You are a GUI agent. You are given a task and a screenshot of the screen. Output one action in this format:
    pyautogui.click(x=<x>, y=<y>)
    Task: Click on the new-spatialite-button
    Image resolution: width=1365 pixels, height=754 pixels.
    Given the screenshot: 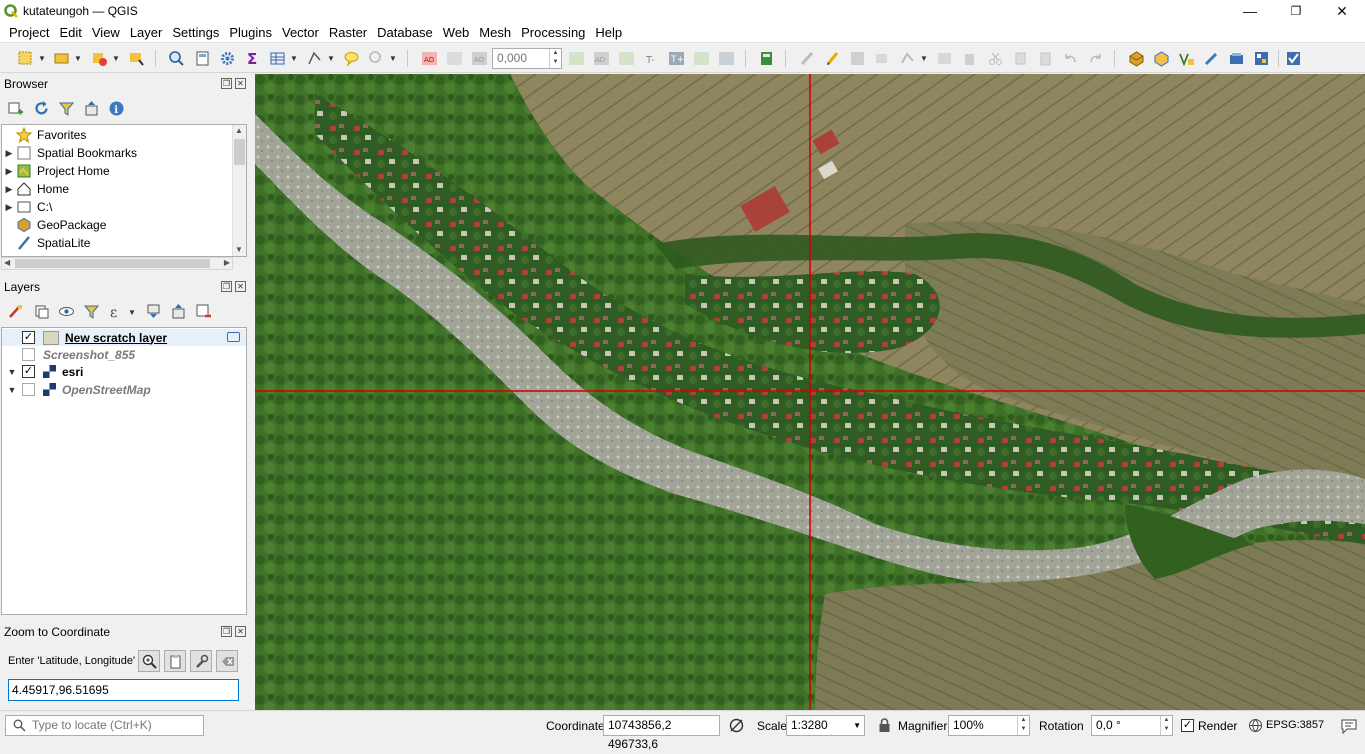 What is the action you would take?
    pyautogui.click(x=1186, y=58)
    